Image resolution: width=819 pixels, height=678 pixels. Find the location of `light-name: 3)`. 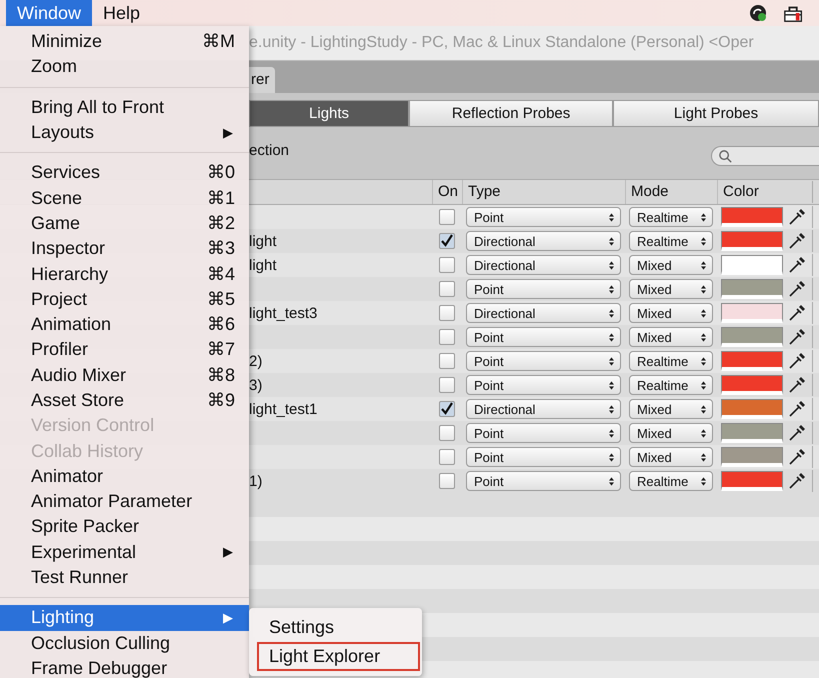

light-name: 3) is located at coordinates (255, 385).